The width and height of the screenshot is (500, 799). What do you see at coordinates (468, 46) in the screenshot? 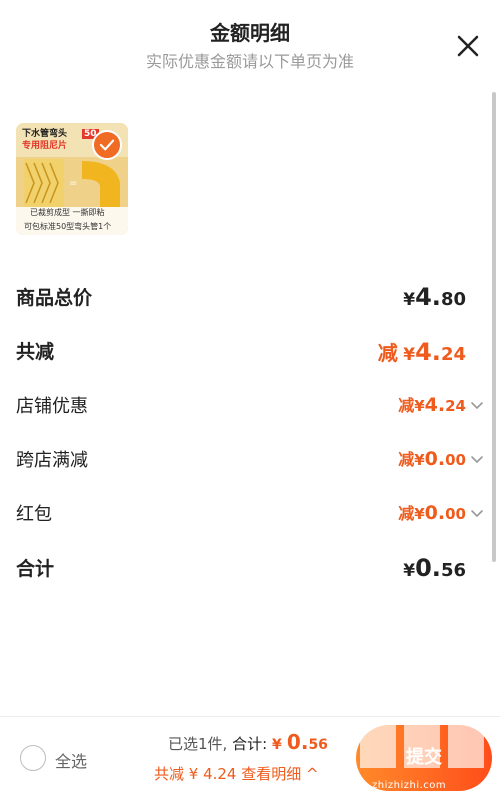
I see `close-icon` at bounding box center [468, 46].